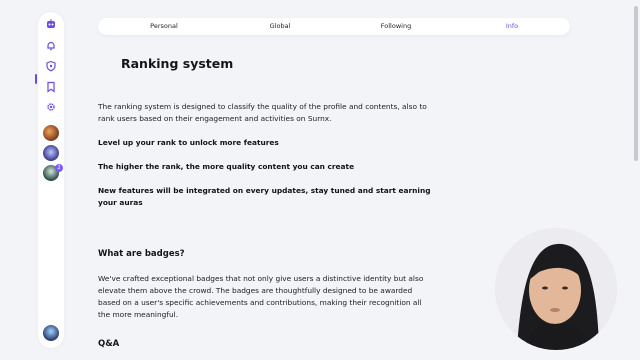 This screenshot has width=640, height=360. I want to click on tab-global: Global, so click(280, 26).